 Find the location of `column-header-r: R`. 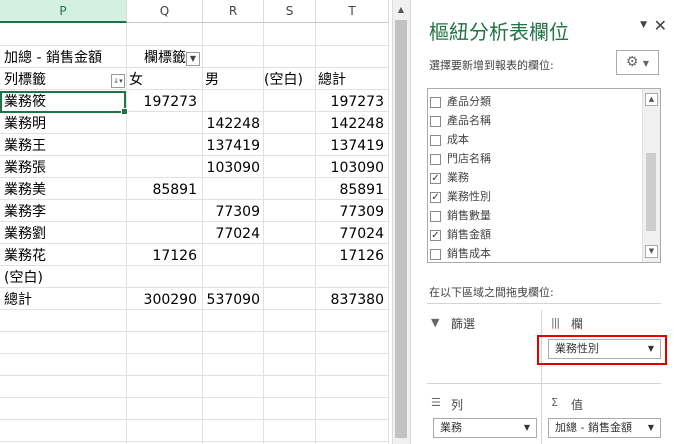

column-header-r: R is located at coordinates (233, 11).